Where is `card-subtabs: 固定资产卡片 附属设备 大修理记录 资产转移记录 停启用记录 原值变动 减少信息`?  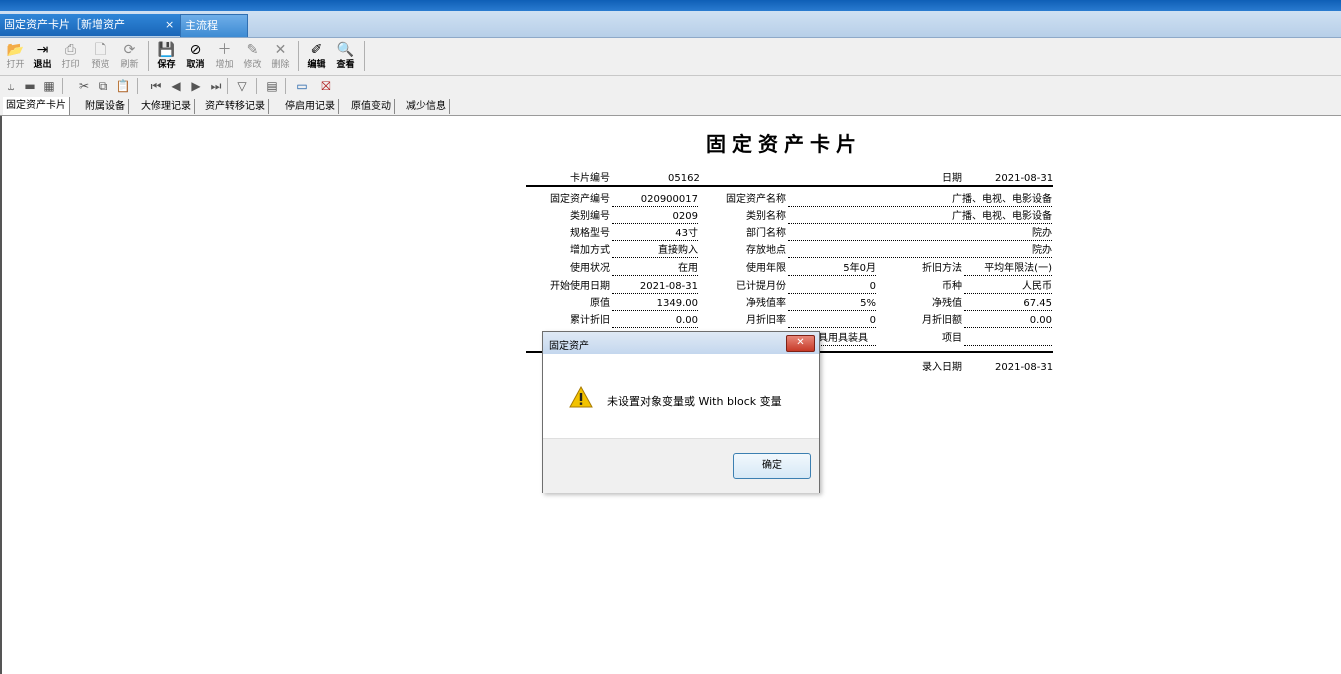
card-subtabs: 固定资产卡片 附属设备 大修理记录 资产转移记录 停启用记录 原值变动 减少信息 is located at coordinates (670, 106).